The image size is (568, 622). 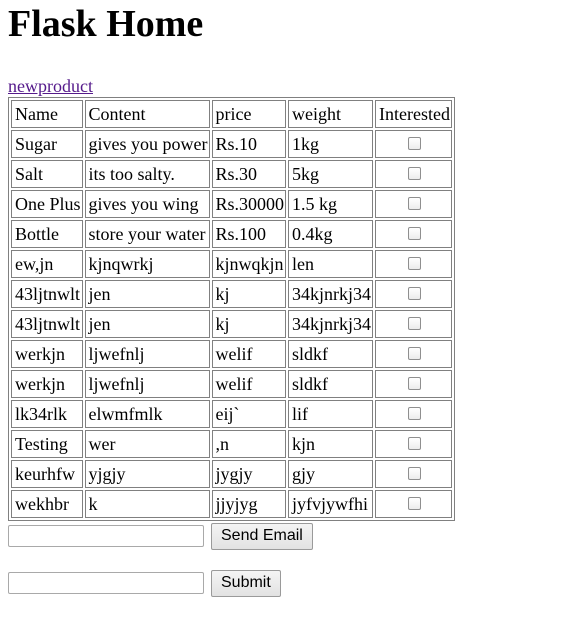 I want to click on send-email-button: Send Email, so click(x=262, y=536).